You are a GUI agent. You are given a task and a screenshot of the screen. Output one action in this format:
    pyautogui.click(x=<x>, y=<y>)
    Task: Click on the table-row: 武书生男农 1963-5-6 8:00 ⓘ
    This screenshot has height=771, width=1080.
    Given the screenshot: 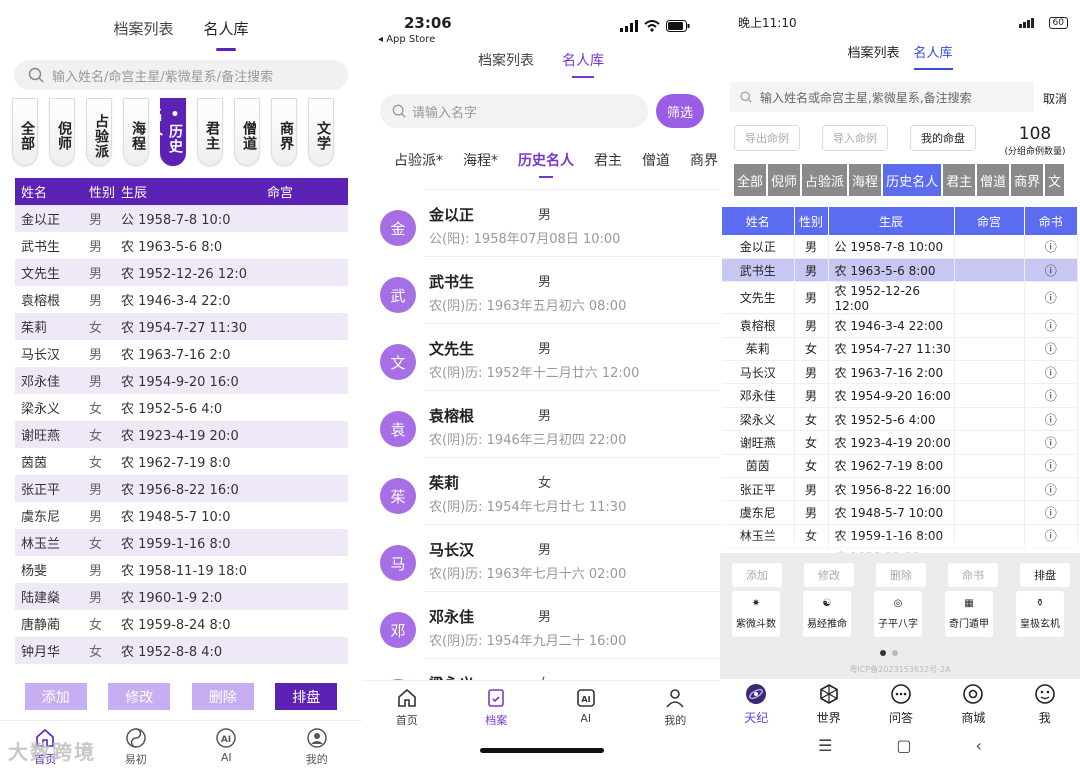 What is the action you would take?
    pyautogui.click(x=900, y=270)
    